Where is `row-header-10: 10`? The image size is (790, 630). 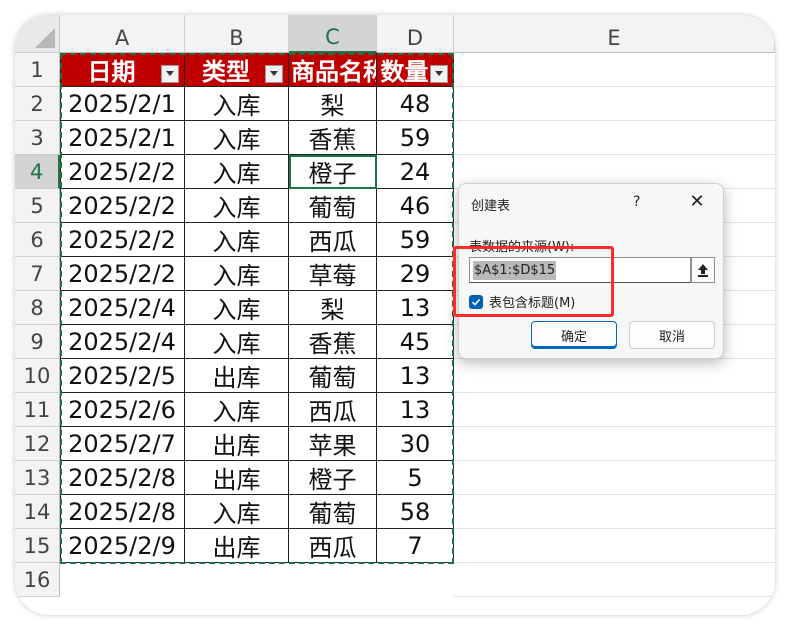 row-header-10: 10 is located at coordinates (37, 376).